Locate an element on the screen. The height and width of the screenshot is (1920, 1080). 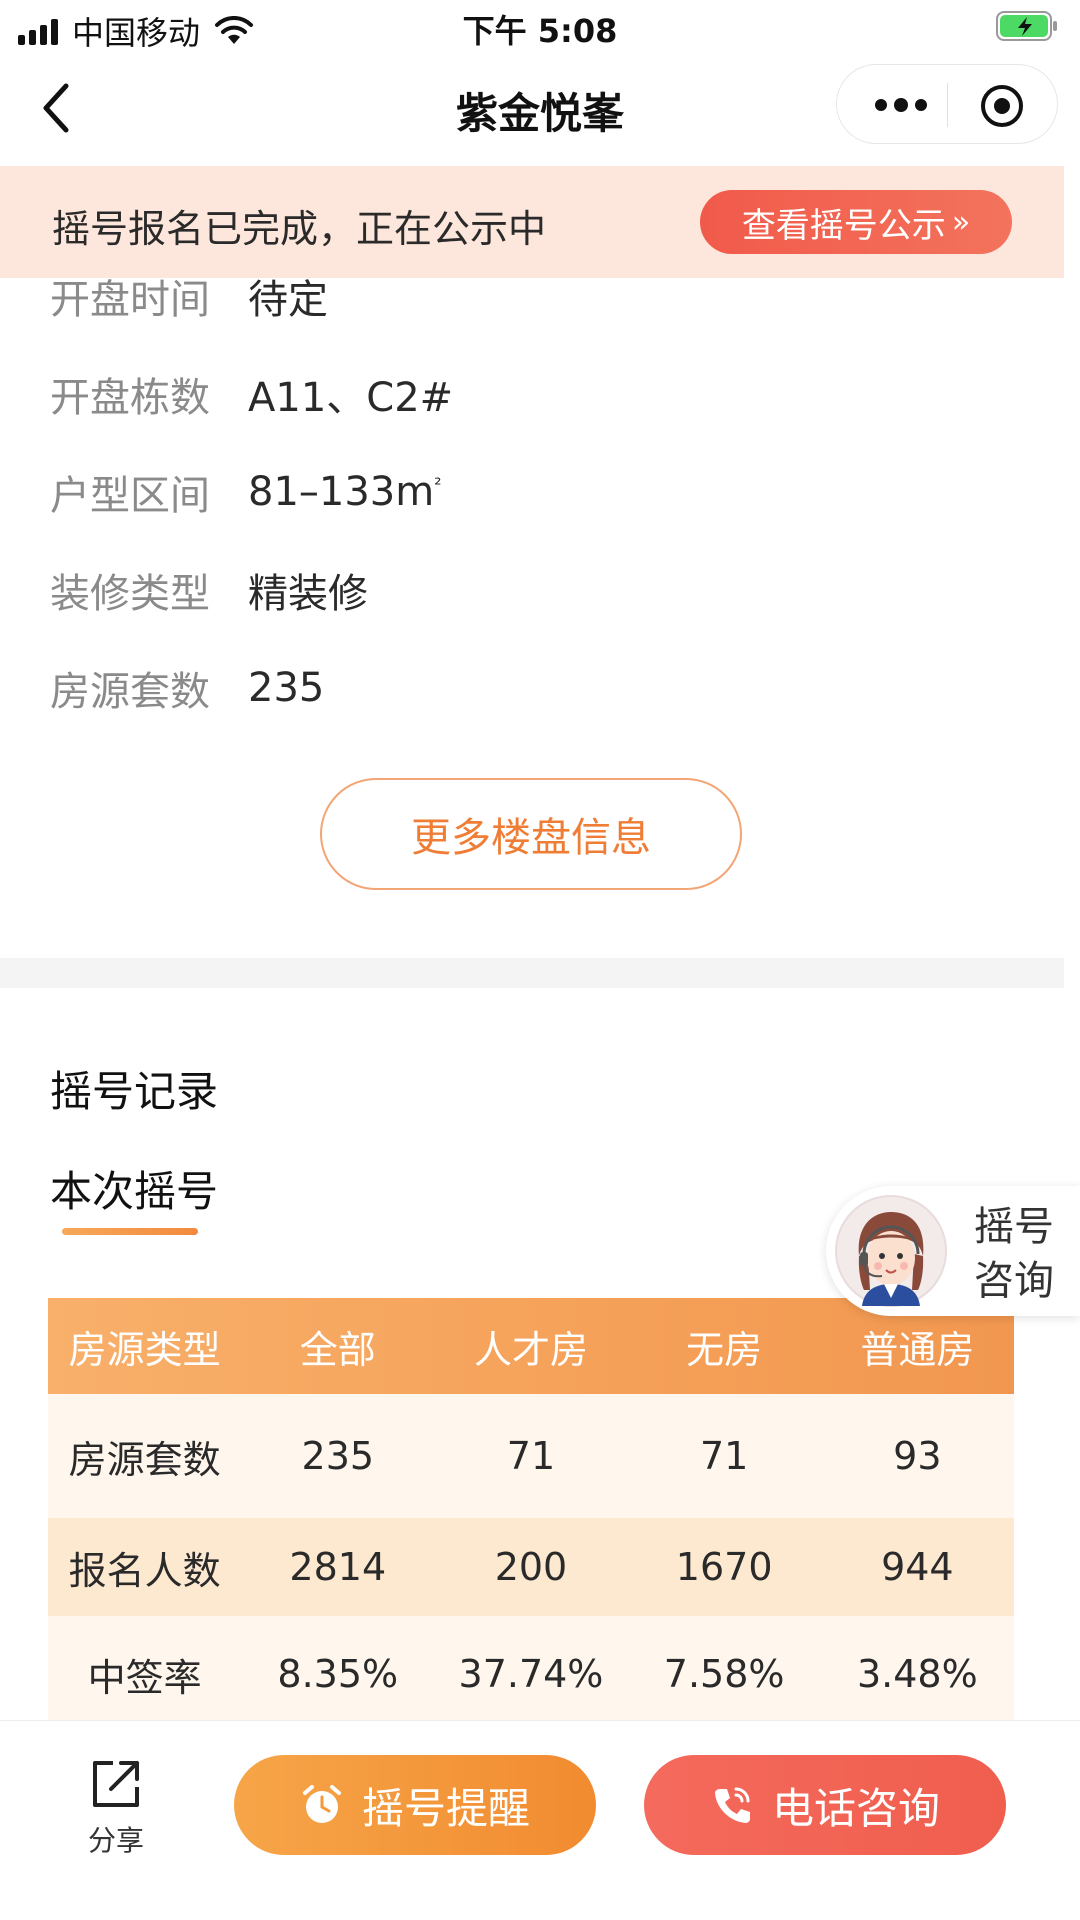
info-label: 房源套数 is located at coordinates (130, 692).